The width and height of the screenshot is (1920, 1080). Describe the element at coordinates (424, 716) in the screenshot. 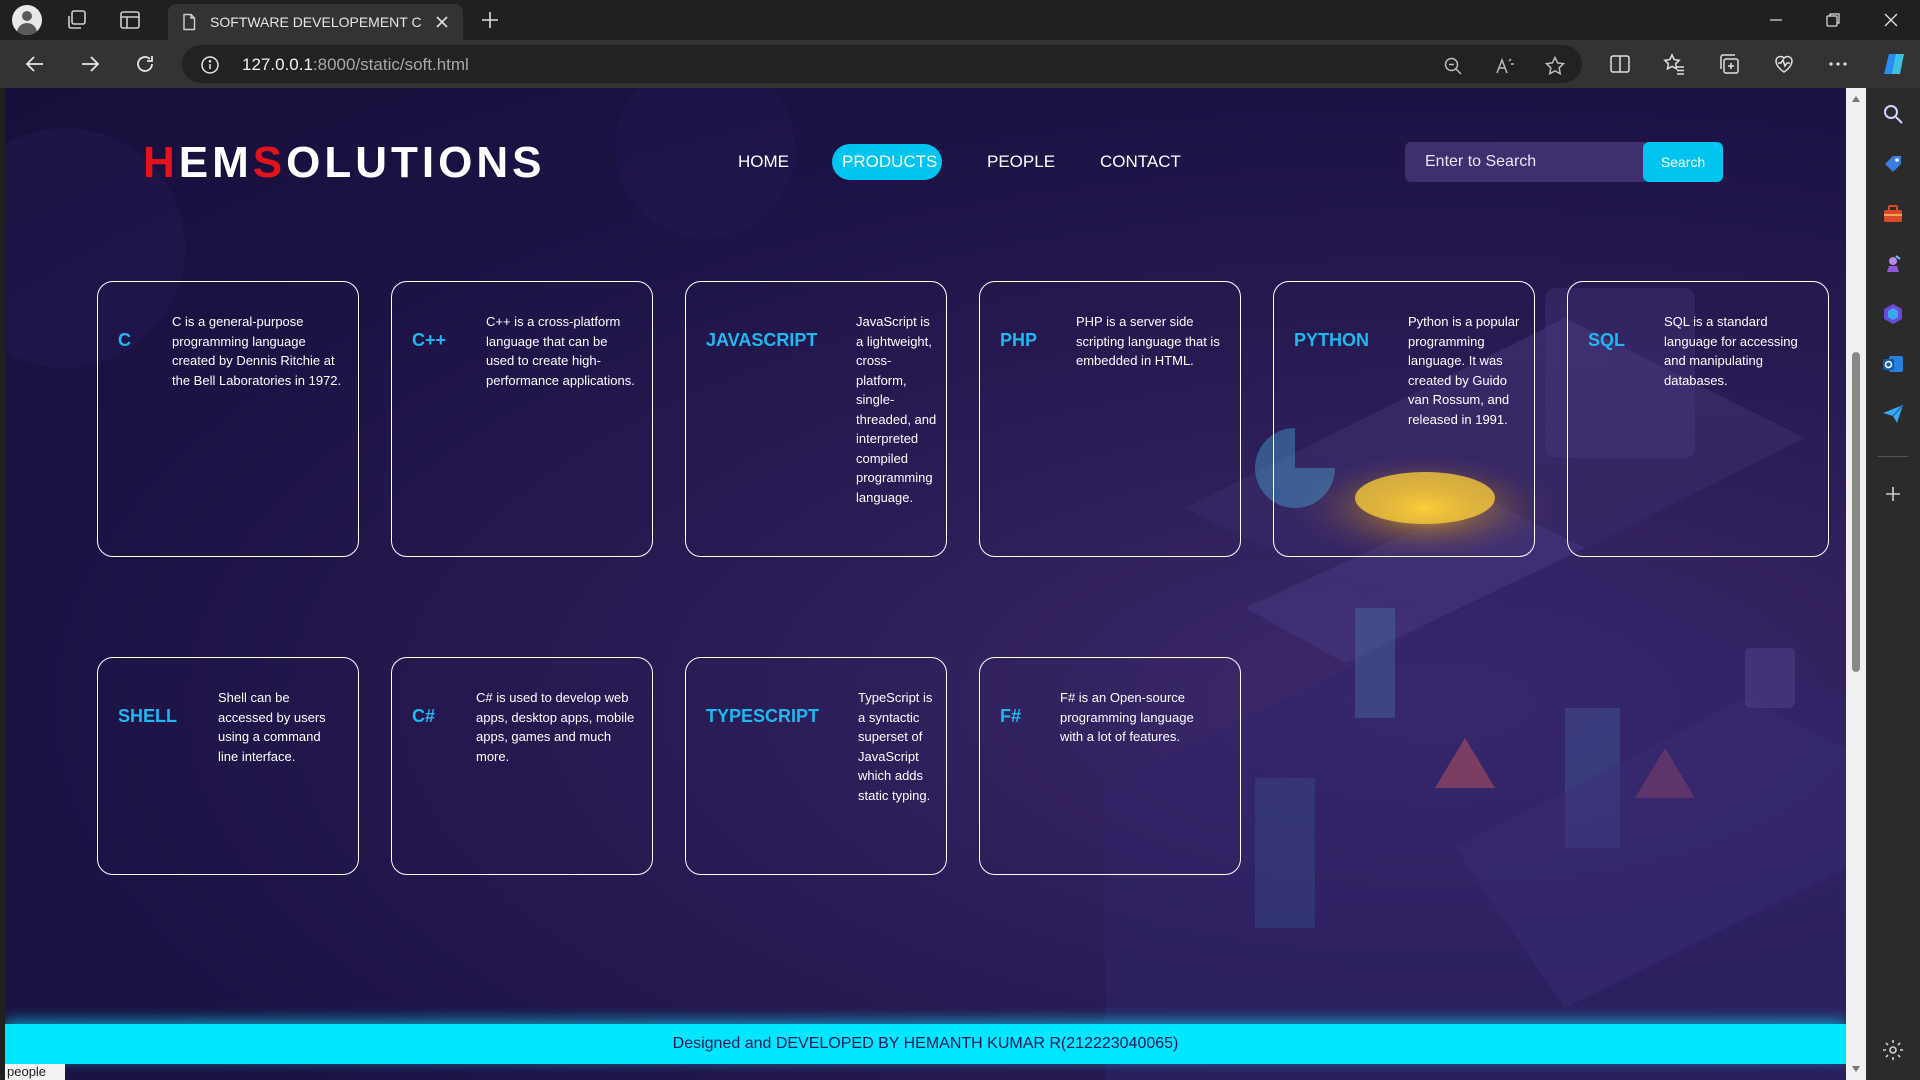

I see `card-title: C#` at that location.